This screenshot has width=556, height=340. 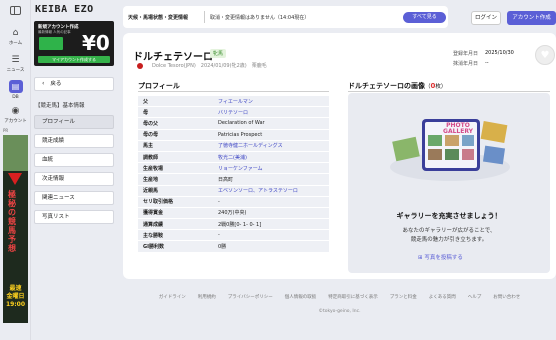 I want to click on profile-value: リョーケンファーム, so click(x=271, y=168).